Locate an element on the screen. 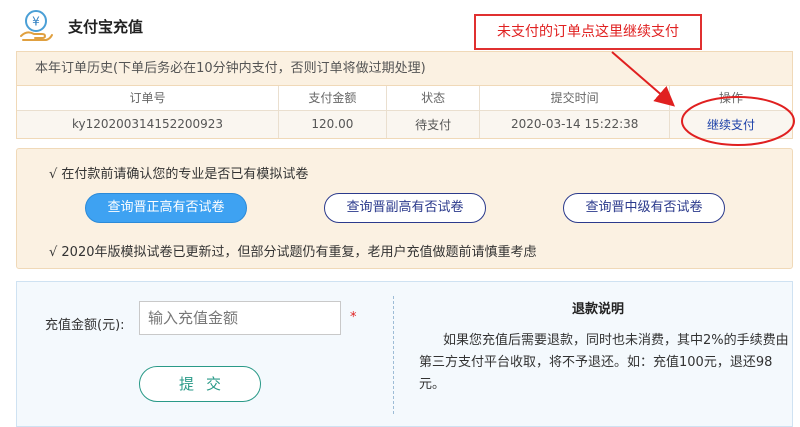 This screenshot has width=800, height=427. query-intermediate-exam-button: 查询晋中级有否试卷 is located at coordinates (644, 208).